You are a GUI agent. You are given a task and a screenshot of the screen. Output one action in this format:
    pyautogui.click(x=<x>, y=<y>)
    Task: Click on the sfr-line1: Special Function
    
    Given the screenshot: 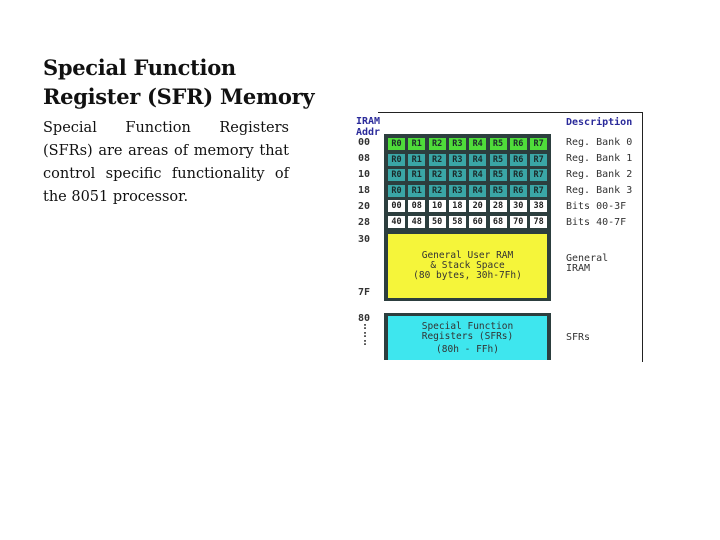 What is the action you would take?
    pyautogui.click(x=467, y=326)
    